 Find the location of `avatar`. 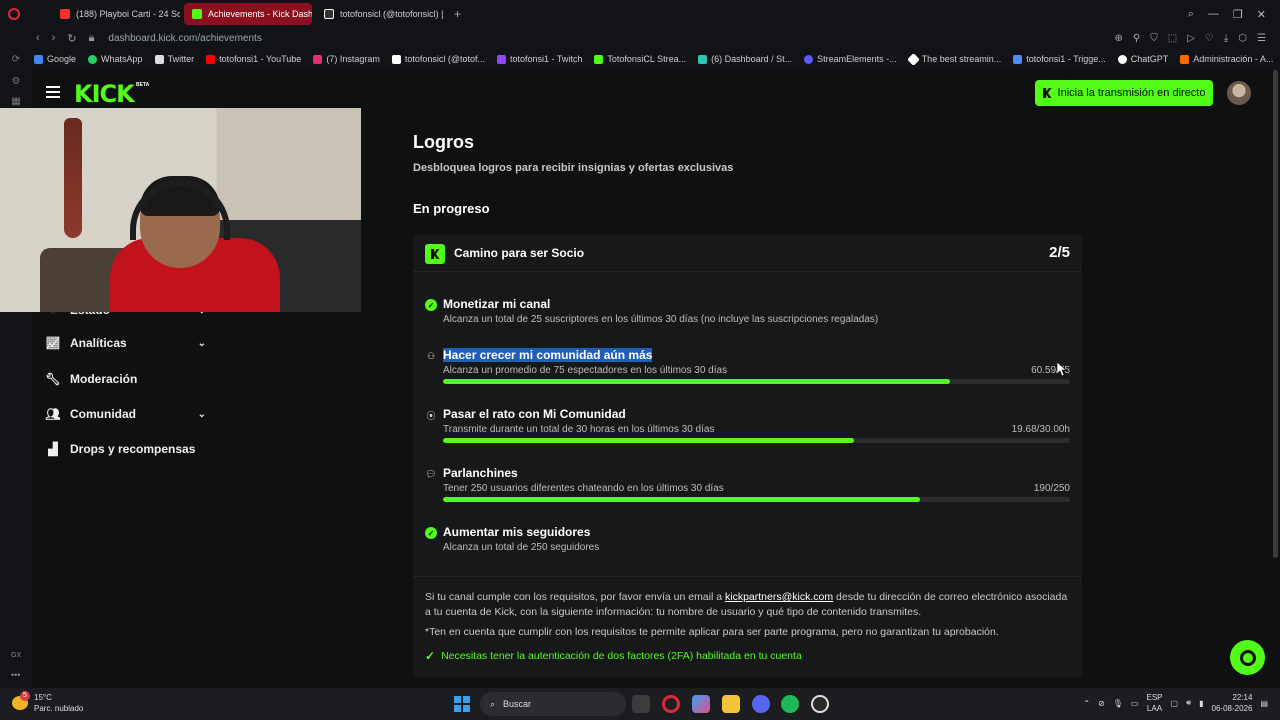

avatar is located at coordinates (1239, 93).